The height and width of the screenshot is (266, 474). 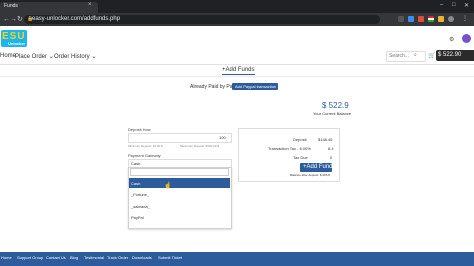 What do you see at coordinates (136, 163) in the screenshot?
I see `gateway-selected-value: Cash` at bounding box center [136, 163].